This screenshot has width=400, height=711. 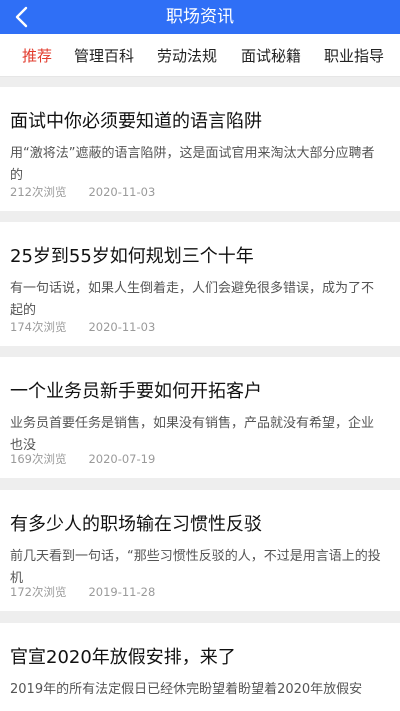 What do you see at coordinates (132, 256) in the screenshot?
I see `article-title: 25岁到55岁如何规划三个十年` at bounding box center [132, 256].